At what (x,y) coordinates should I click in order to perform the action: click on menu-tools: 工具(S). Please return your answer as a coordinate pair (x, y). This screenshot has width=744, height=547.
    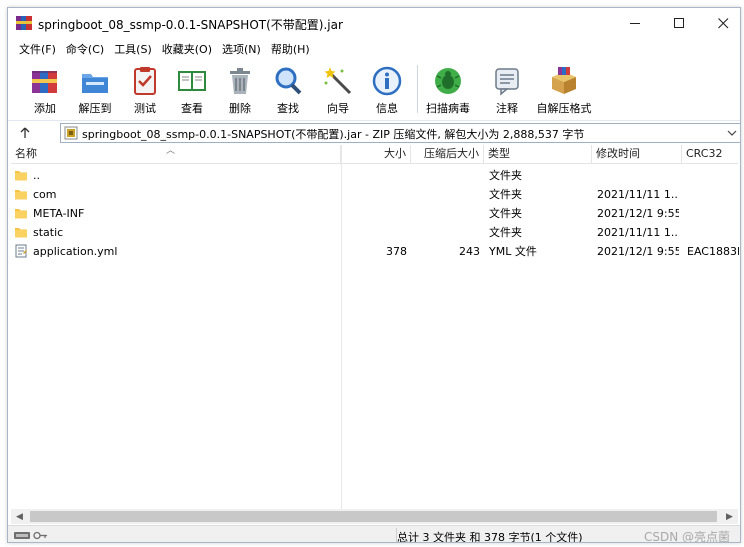
    Looking at the image, I should click on (133, 49).